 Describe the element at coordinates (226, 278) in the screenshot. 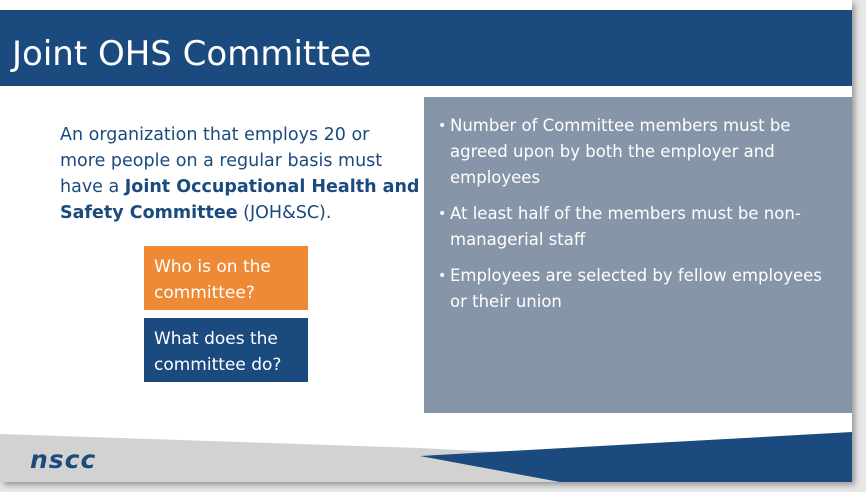

I see `who-is-on-committee-button: Who is on the committee?` at that location.